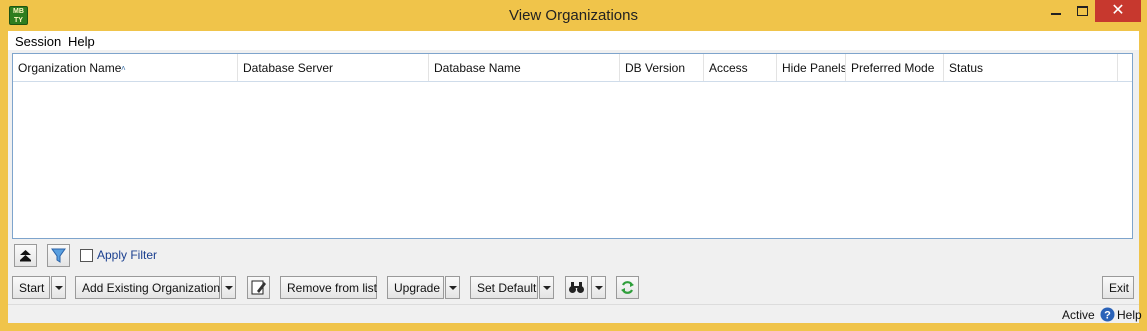  I want to click on set-default-button: Set Default, so click(504, 287).